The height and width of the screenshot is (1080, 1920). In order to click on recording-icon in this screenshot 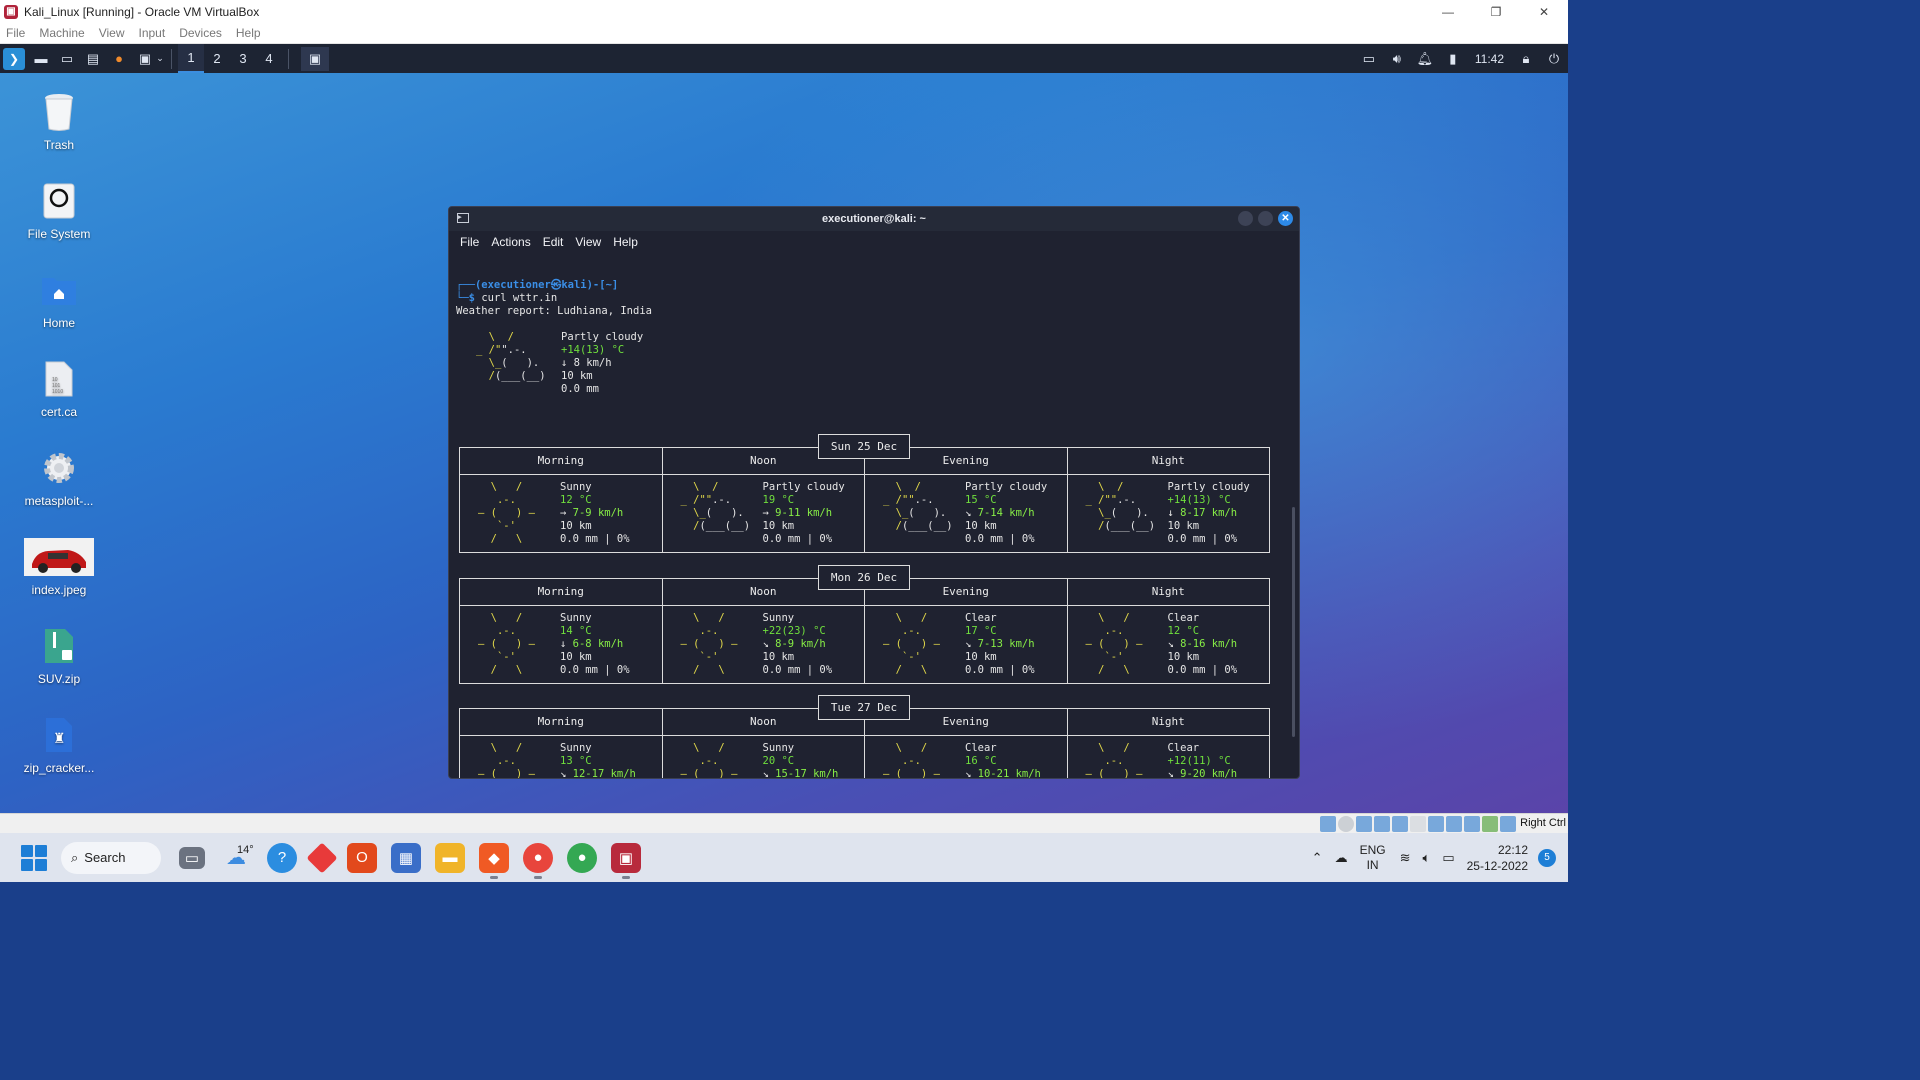, I will do `click(1454, 824)`.